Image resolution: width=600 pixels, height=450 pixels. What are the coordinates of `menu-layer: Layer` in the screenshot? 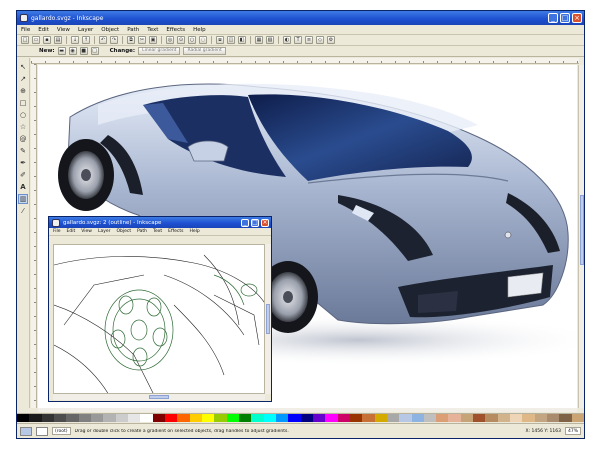 It's located at (85, 30).